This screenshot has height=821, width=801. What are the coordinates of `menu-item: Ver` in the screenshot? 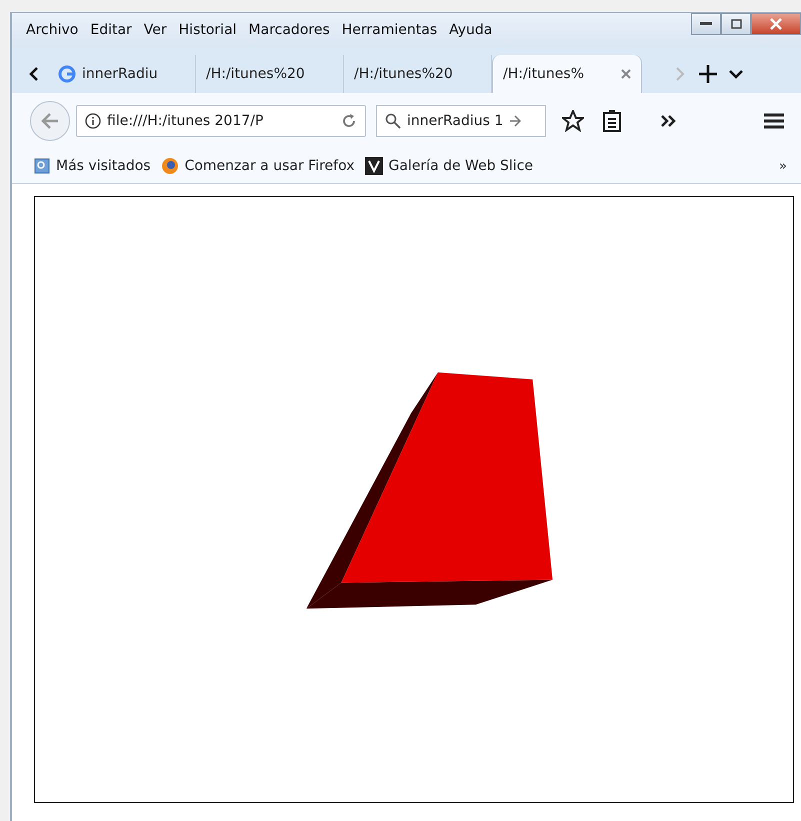 It's located at (155, 30).